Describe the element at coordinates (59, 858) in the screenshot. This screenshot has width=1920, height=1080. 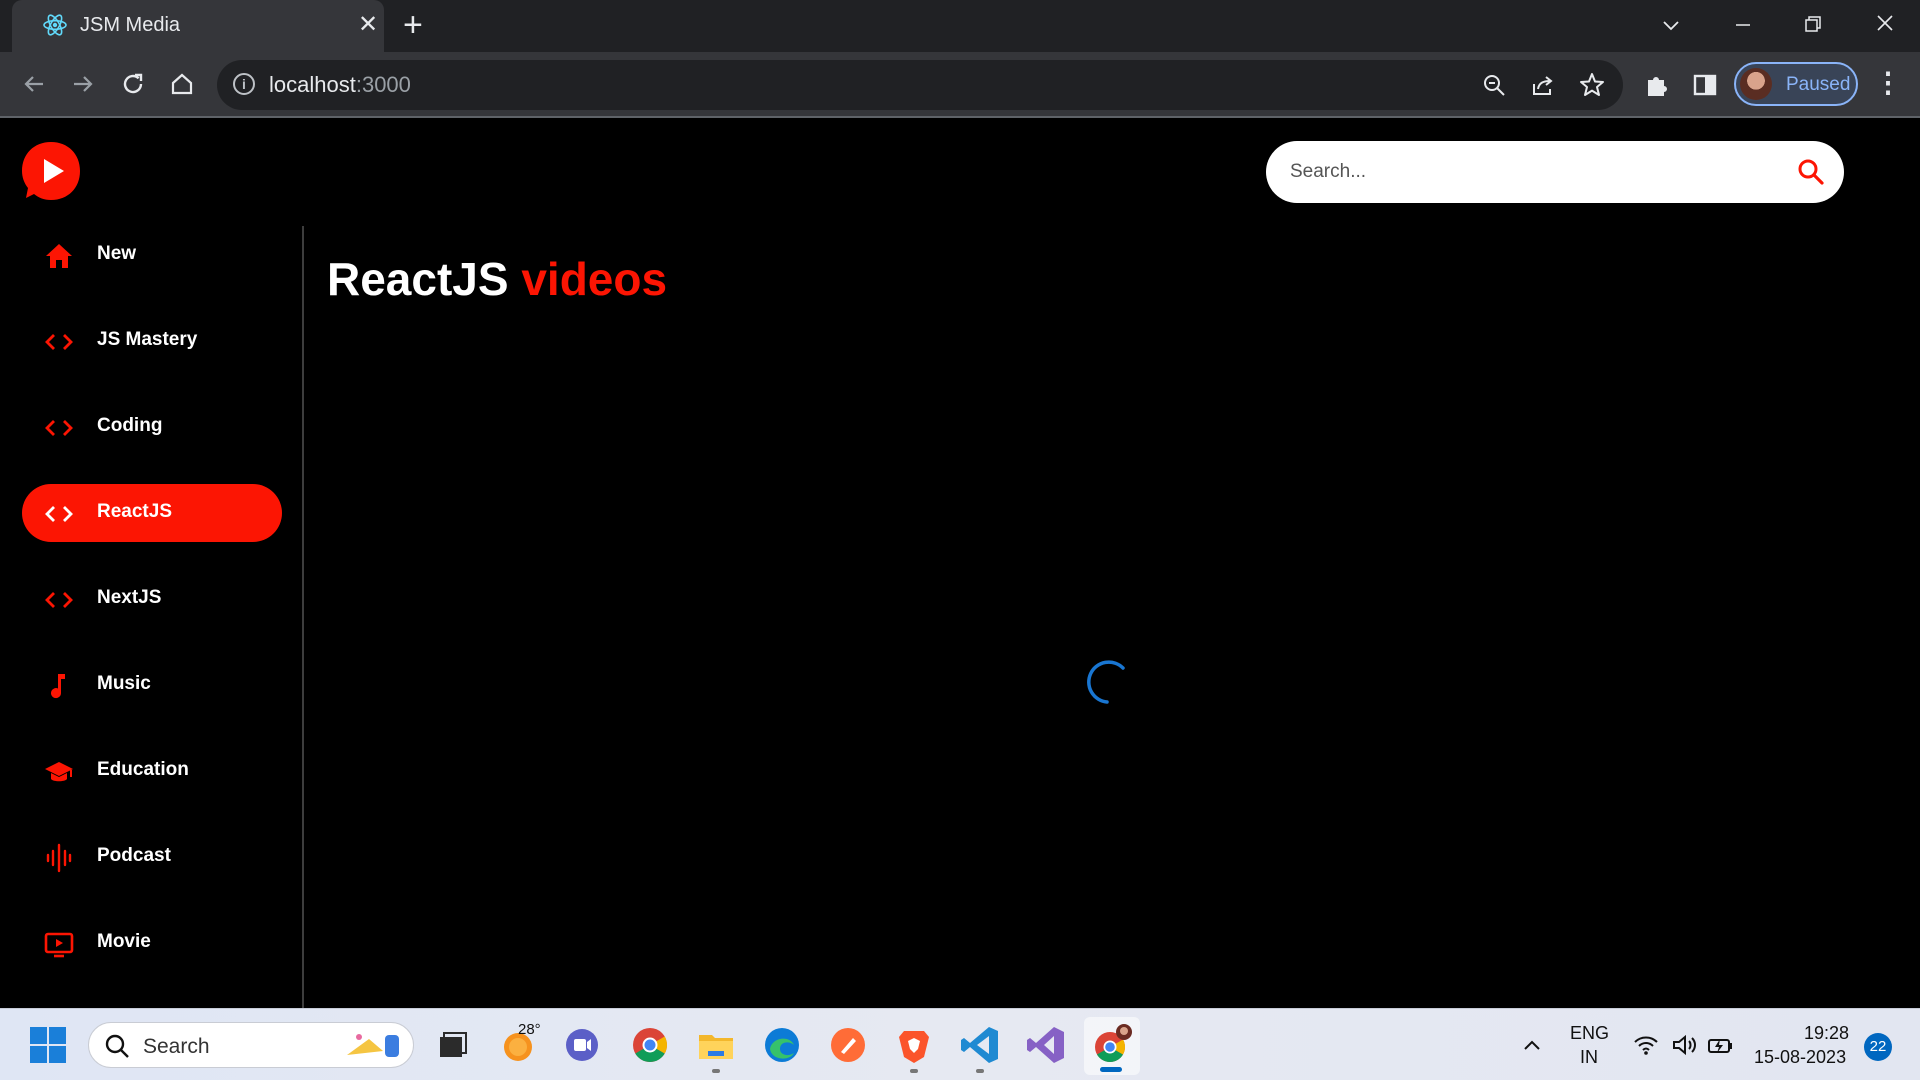
I see `soundwave-icon` at that location.